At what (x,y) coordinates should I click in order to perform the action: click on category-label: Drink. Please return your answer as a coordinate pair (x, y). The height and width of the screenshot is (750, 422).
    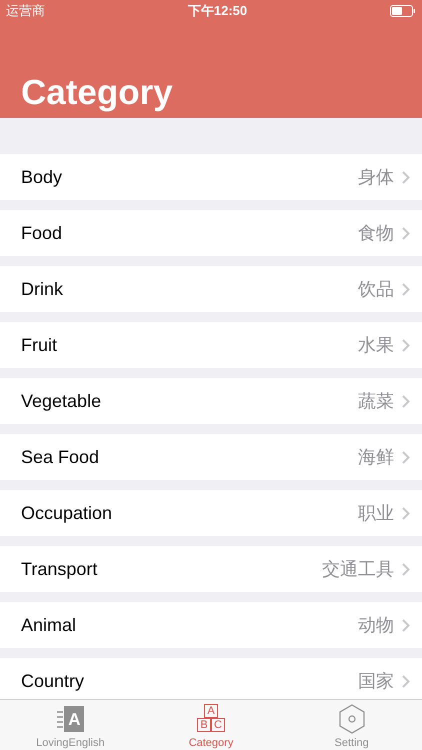
    Looking at the image, I should click on (42, 289).